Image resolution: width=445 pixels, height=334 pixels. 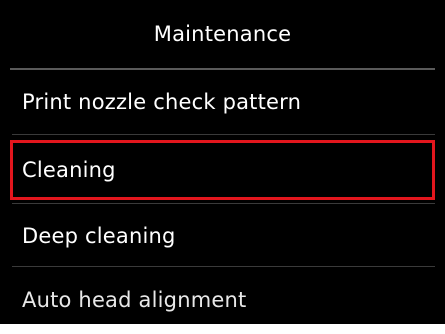 I want to click on title-divider, so click(x=222, y=69).